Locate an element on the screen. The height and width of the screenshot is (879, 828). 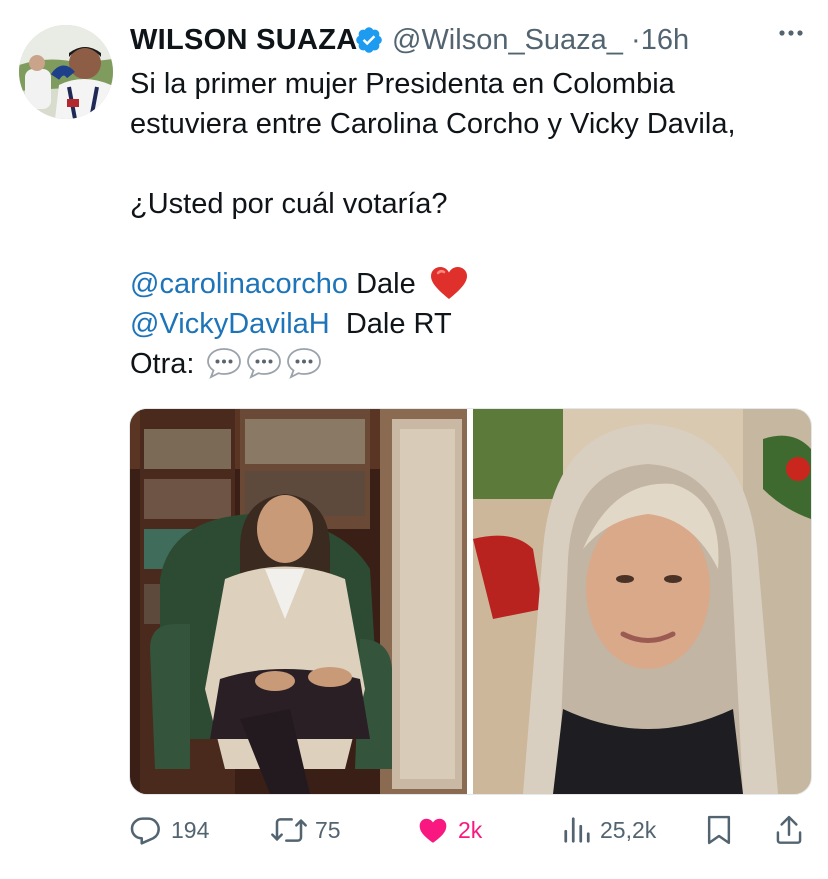
views-chart-icon is located at coordinates (577, 830).